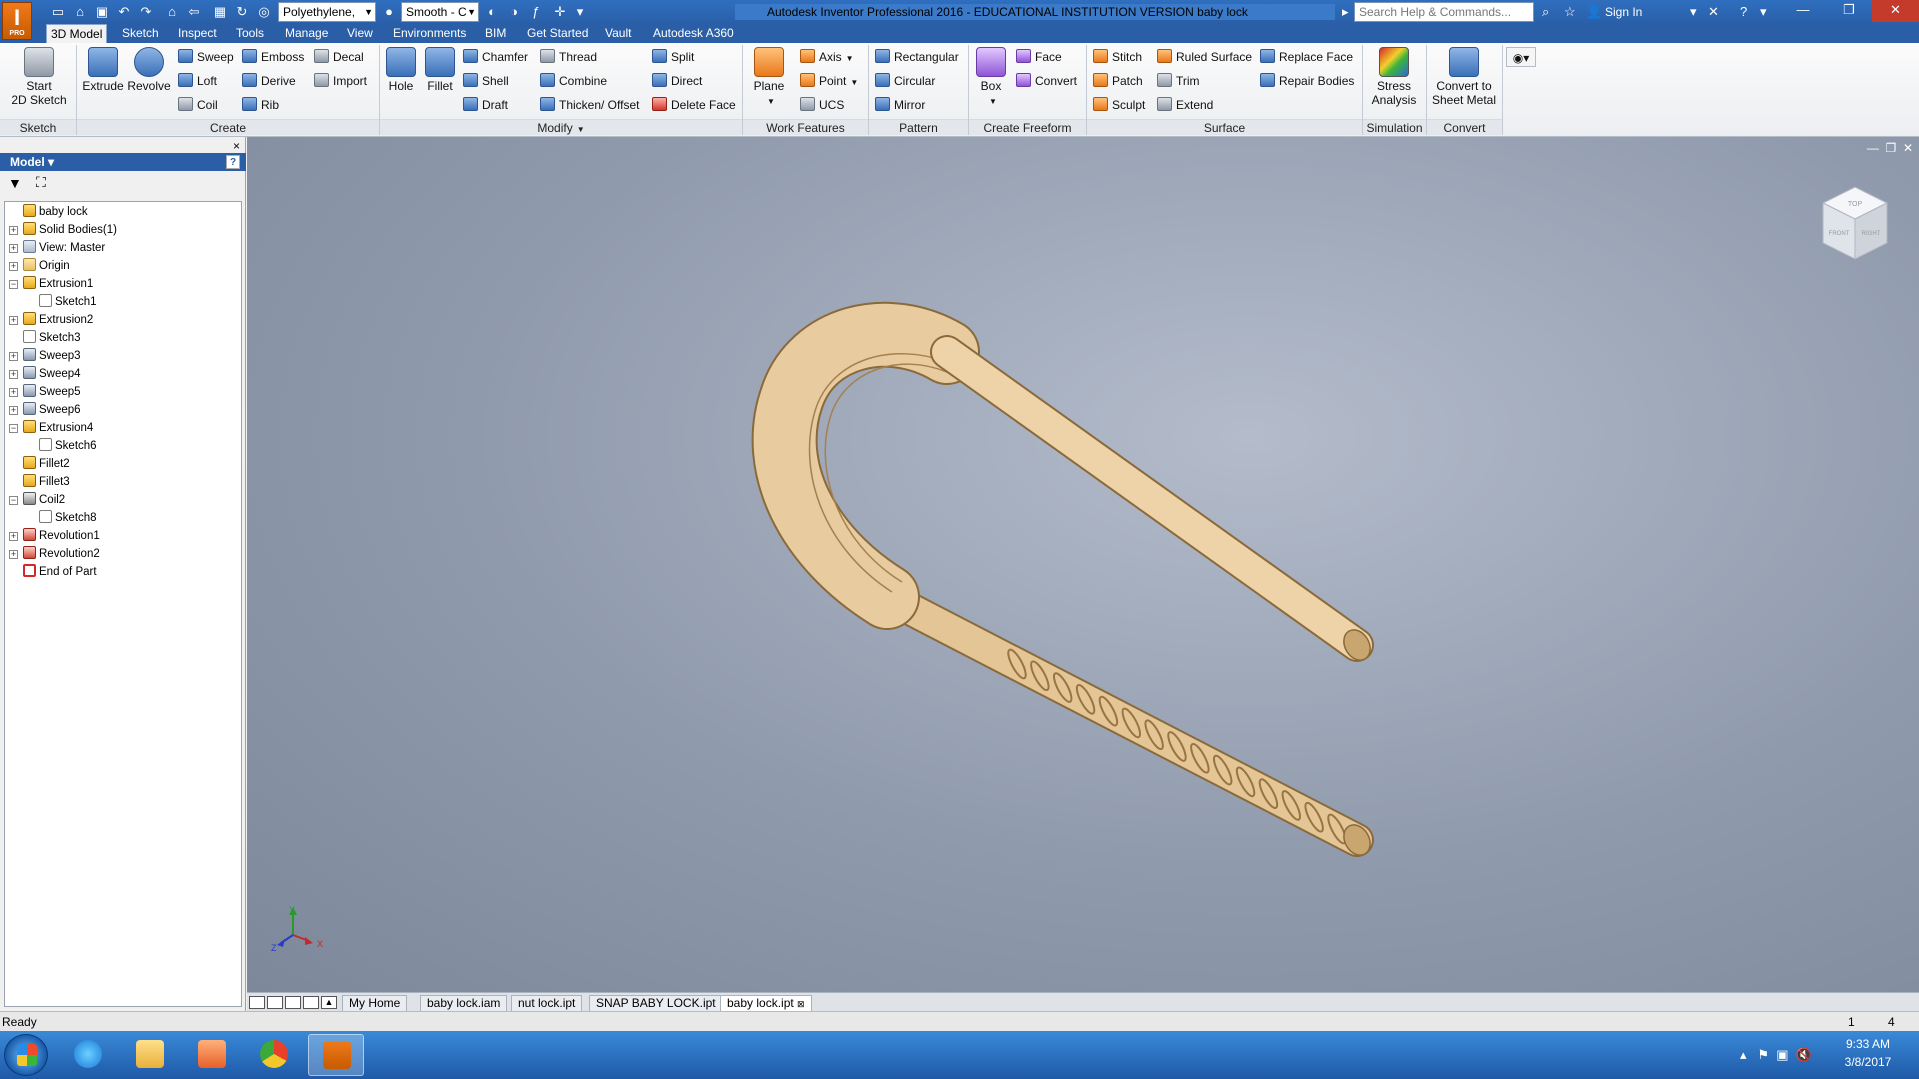 The height and width of the screenshot is (1079, 1919). I want to click on window-close-button: ✕, so click(1895, 11).